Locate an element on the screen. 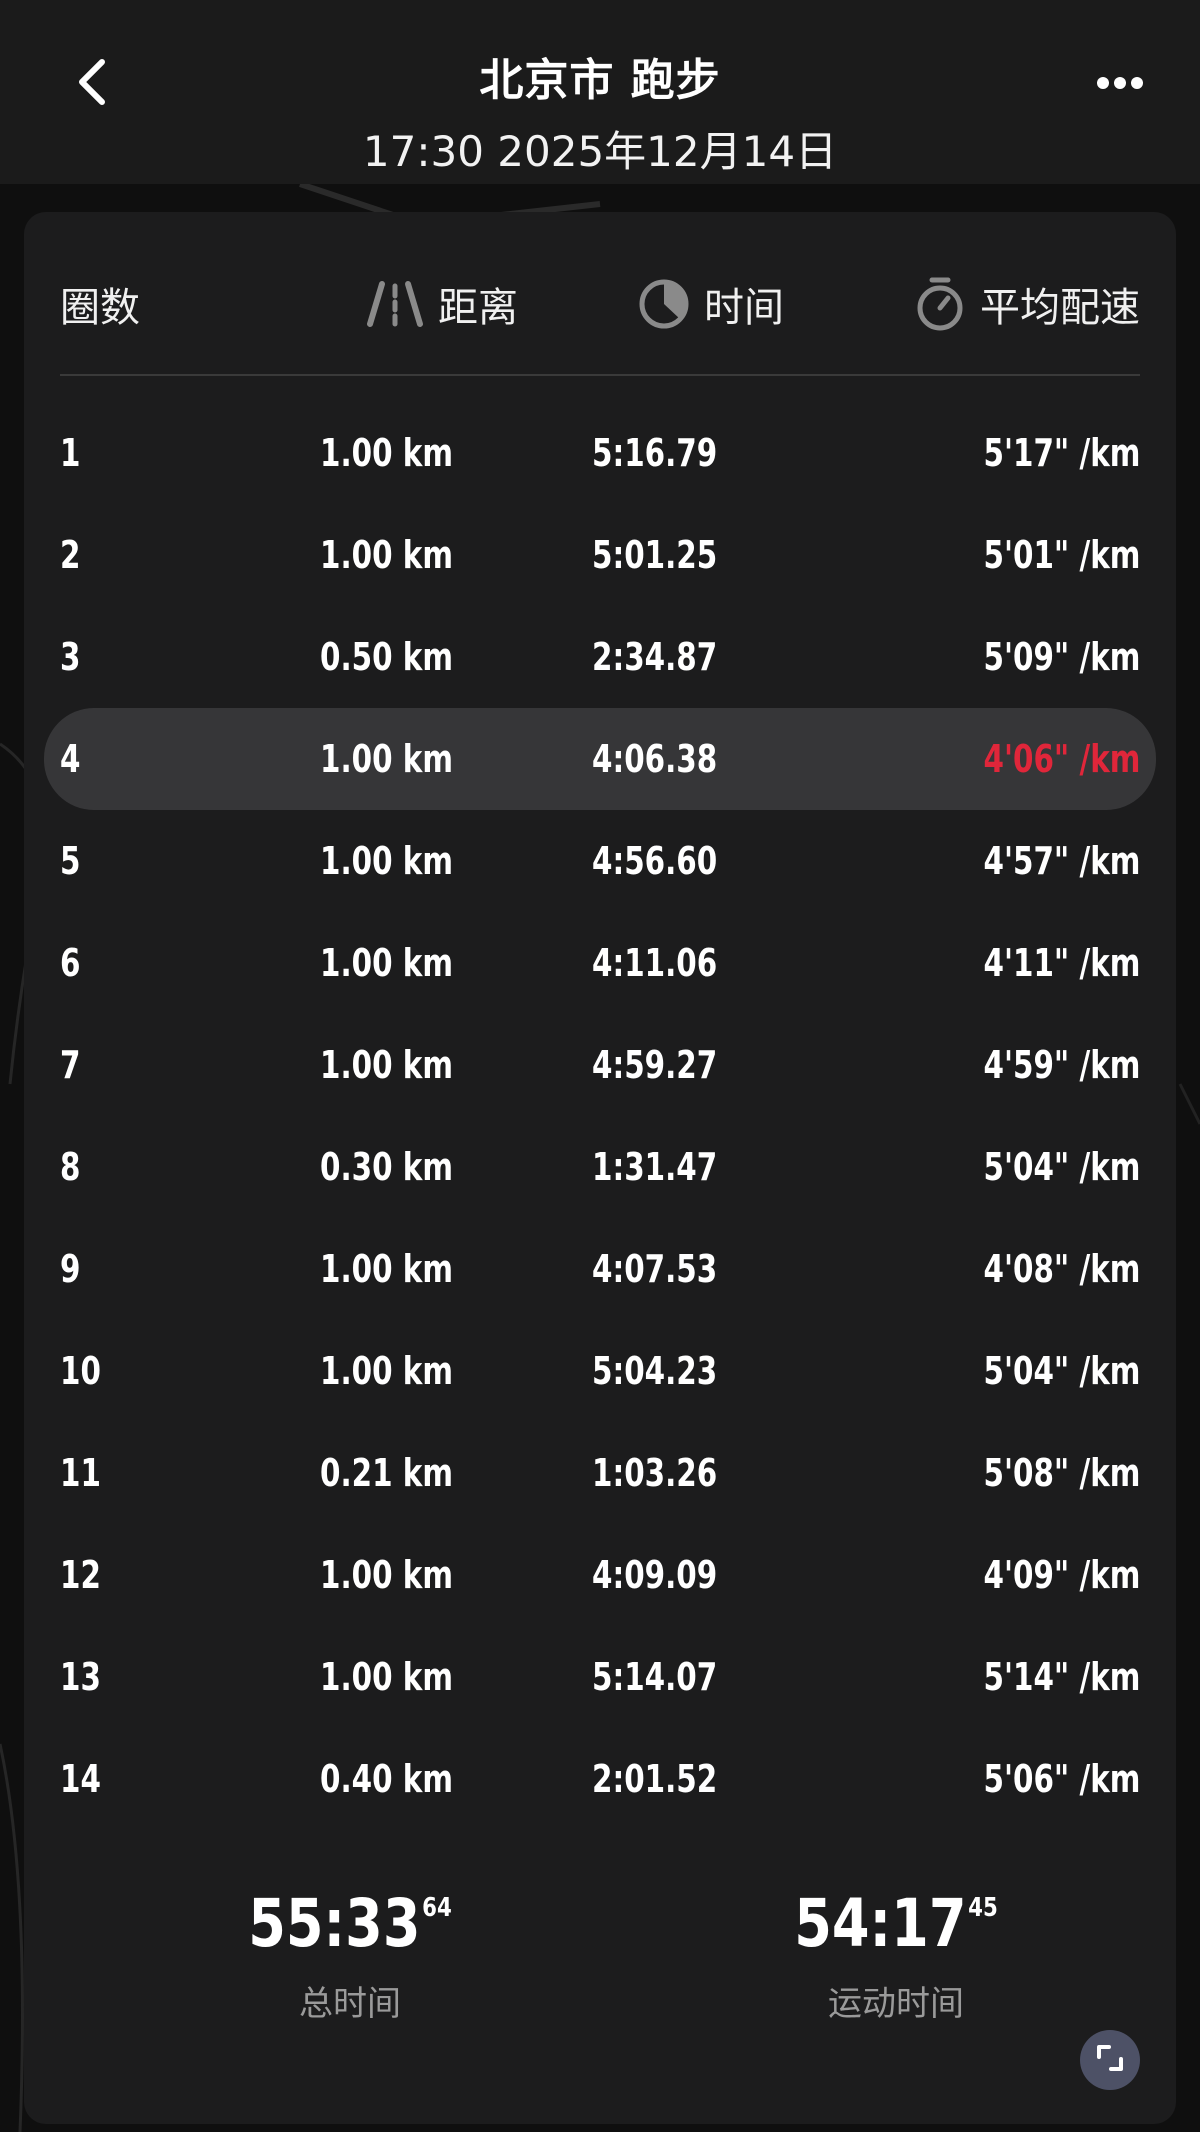  lap-time: 5:01.25 is located at coordinates (655, 555).